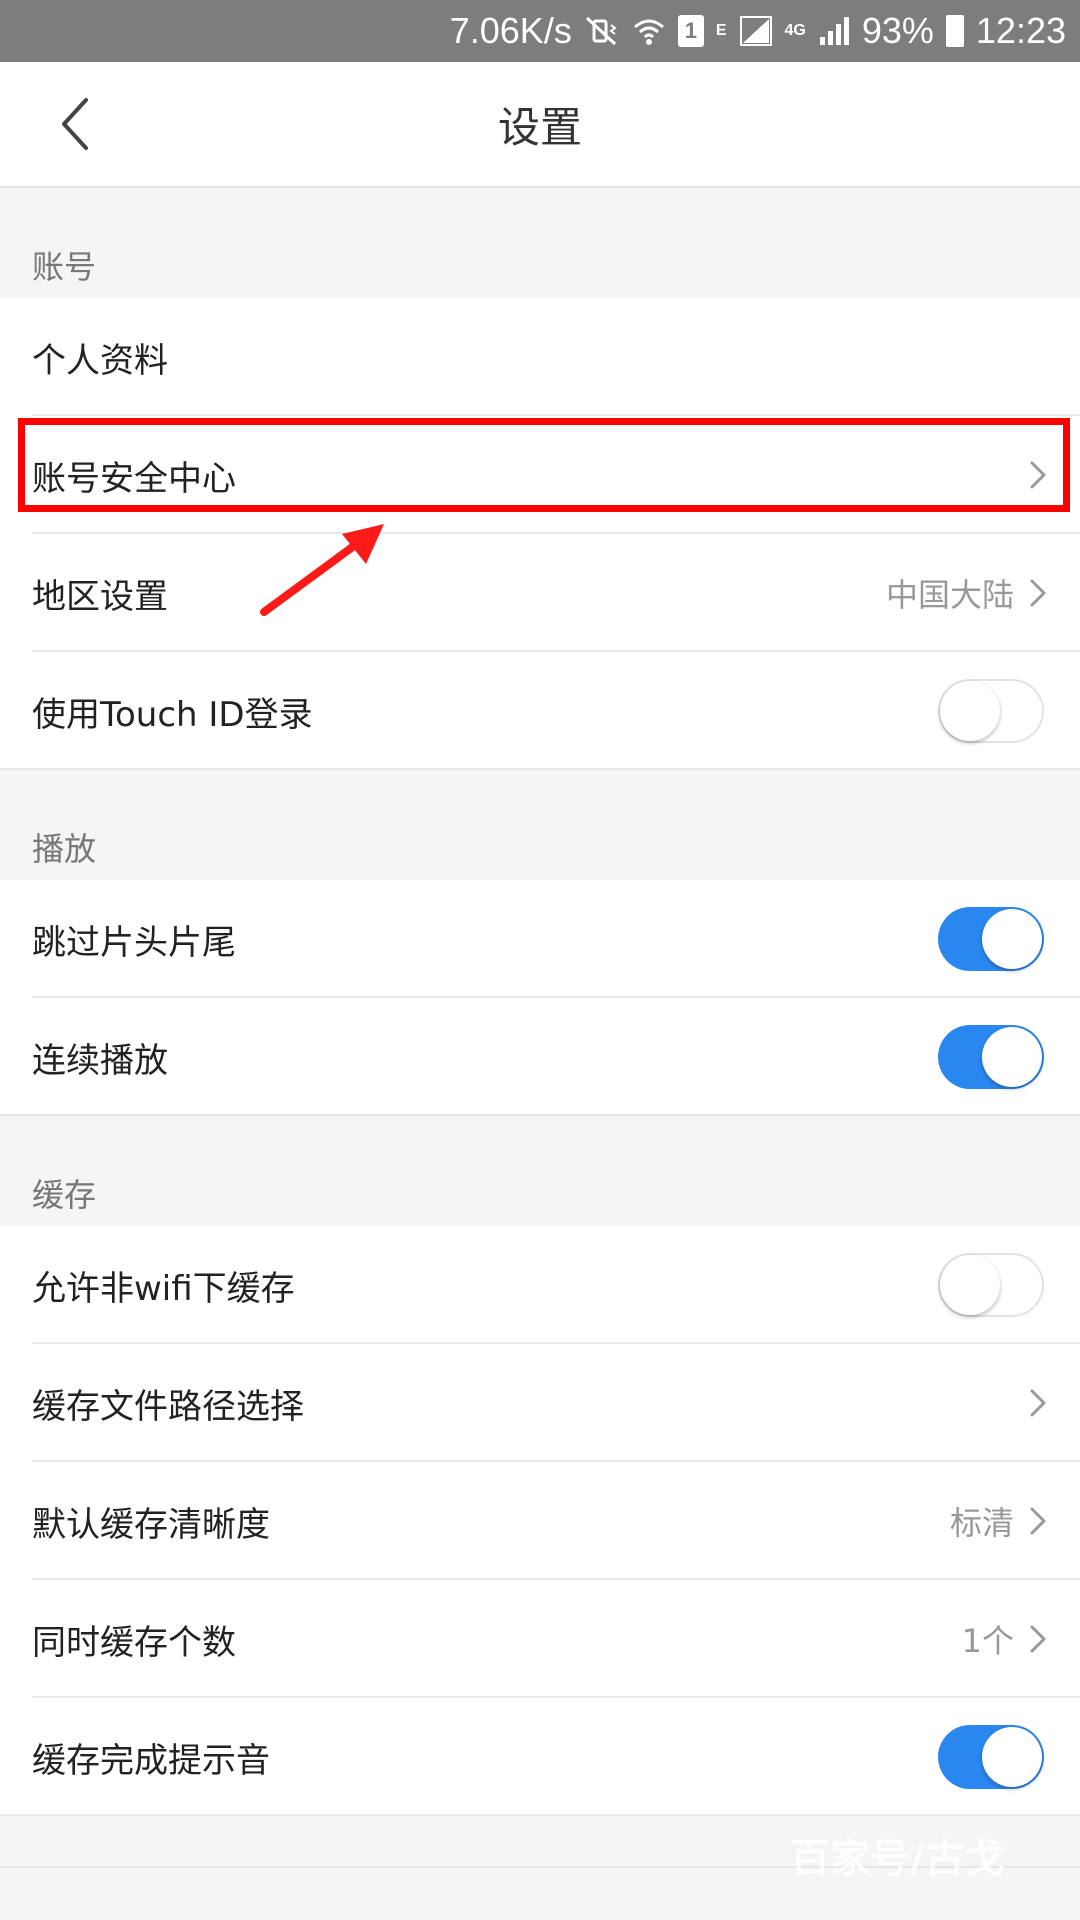  I want to click on row-concurrent-cache: 同时缓存个数 1个, so click(540, 1639).